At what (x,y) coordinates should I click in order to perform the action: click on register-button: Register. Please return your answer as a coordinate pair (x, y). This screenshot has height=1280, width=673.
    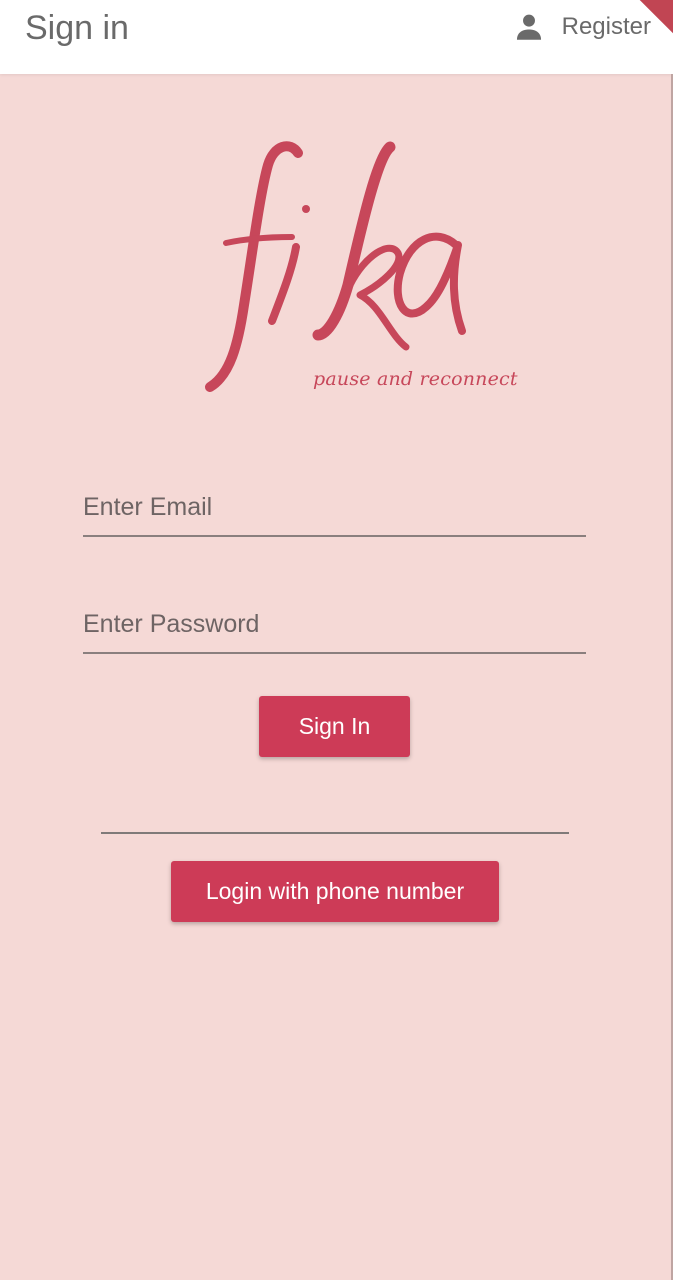
    Looking at the image, I should click on (581, 27).